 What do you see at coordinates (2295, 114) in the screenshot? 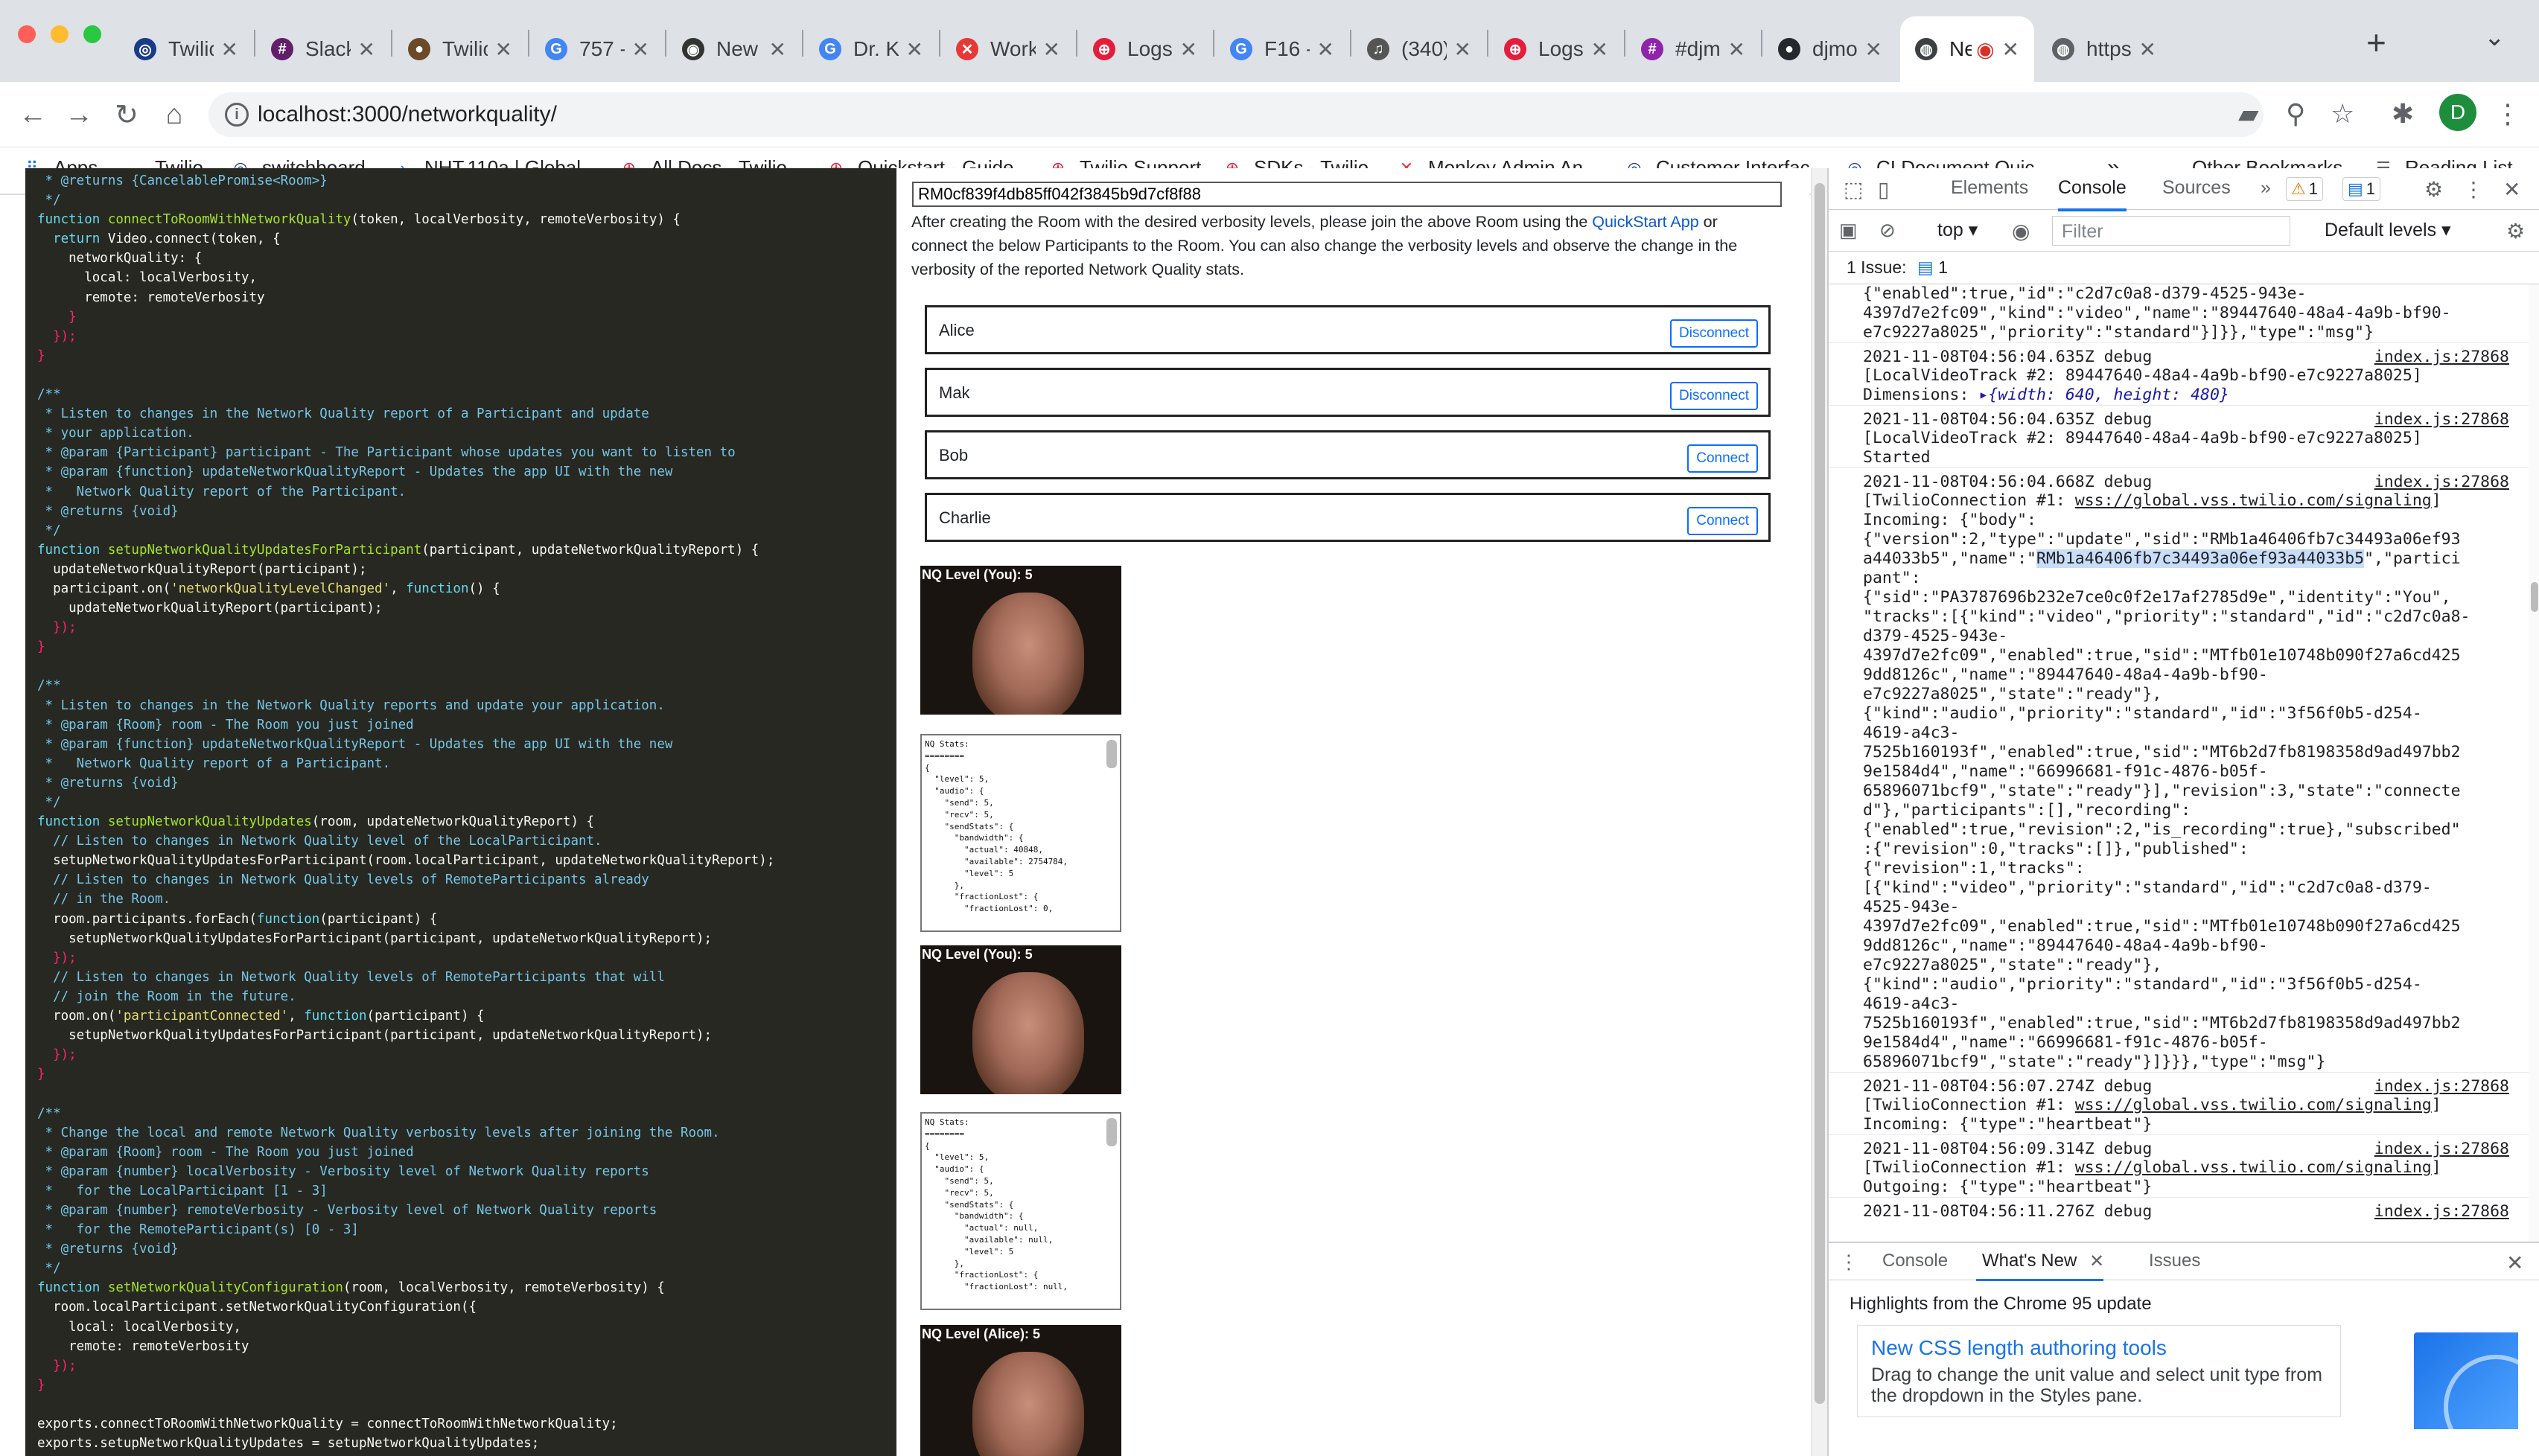
I see `zoom-icon: ⚲` at bounding box center [2295, 114].